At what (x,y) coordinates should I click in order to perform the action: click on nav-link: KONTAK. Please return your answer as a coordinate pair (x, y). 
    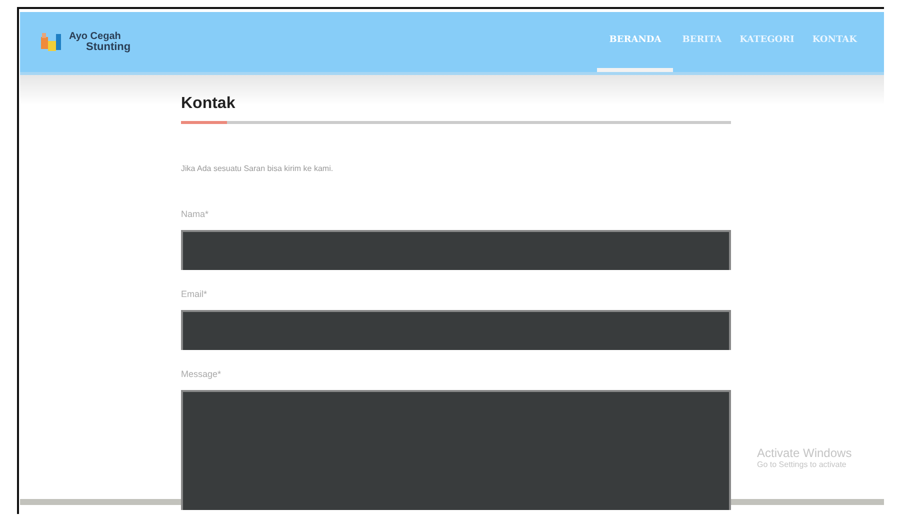
    Looking at the image, I should click on (834, 42).